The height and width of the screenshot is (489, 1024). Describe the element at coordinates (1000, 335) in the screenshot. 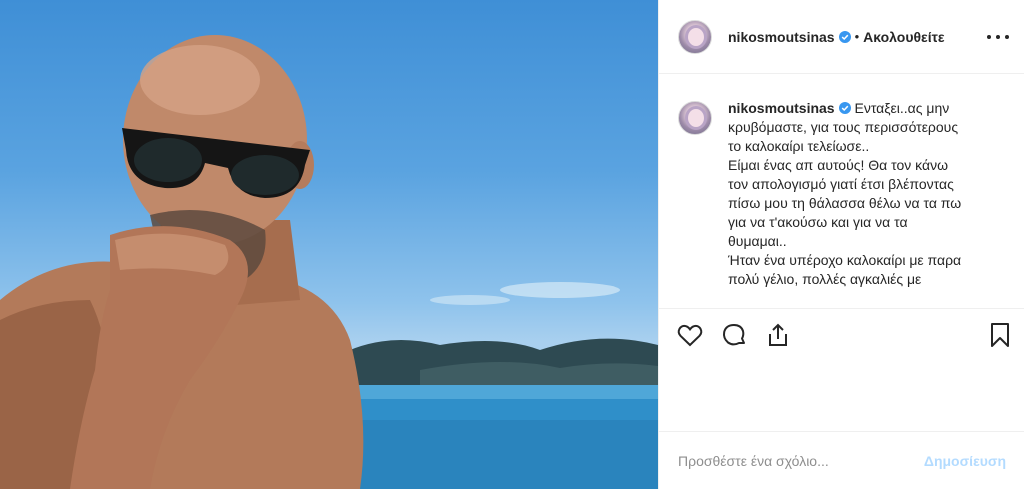

I see `bookmark-icon` at that location.